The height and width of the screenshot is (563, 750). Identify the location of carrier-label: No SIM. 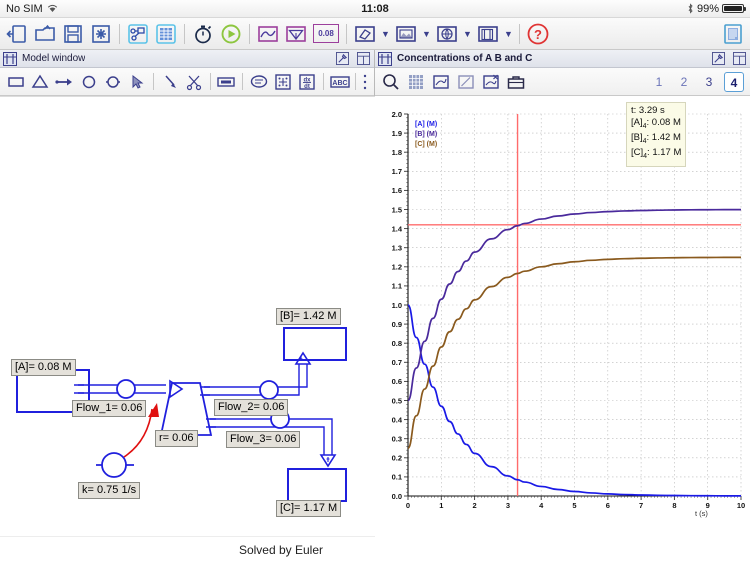
(24, 8).